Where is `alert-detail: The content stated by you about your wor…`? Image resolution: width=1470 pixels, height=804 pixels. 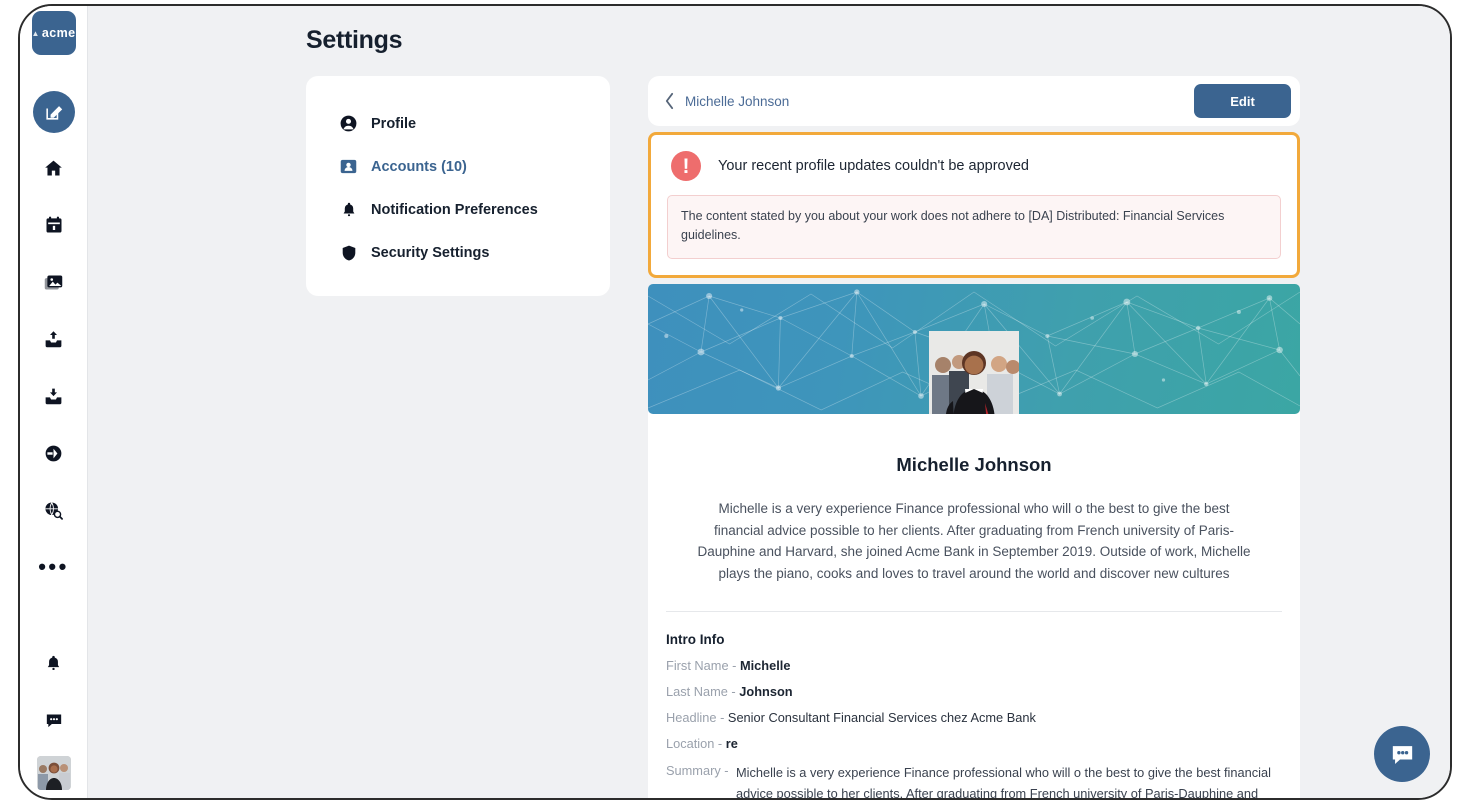
alert-detail: The content stated by you about your wor… is located at coordinates (974, 227).